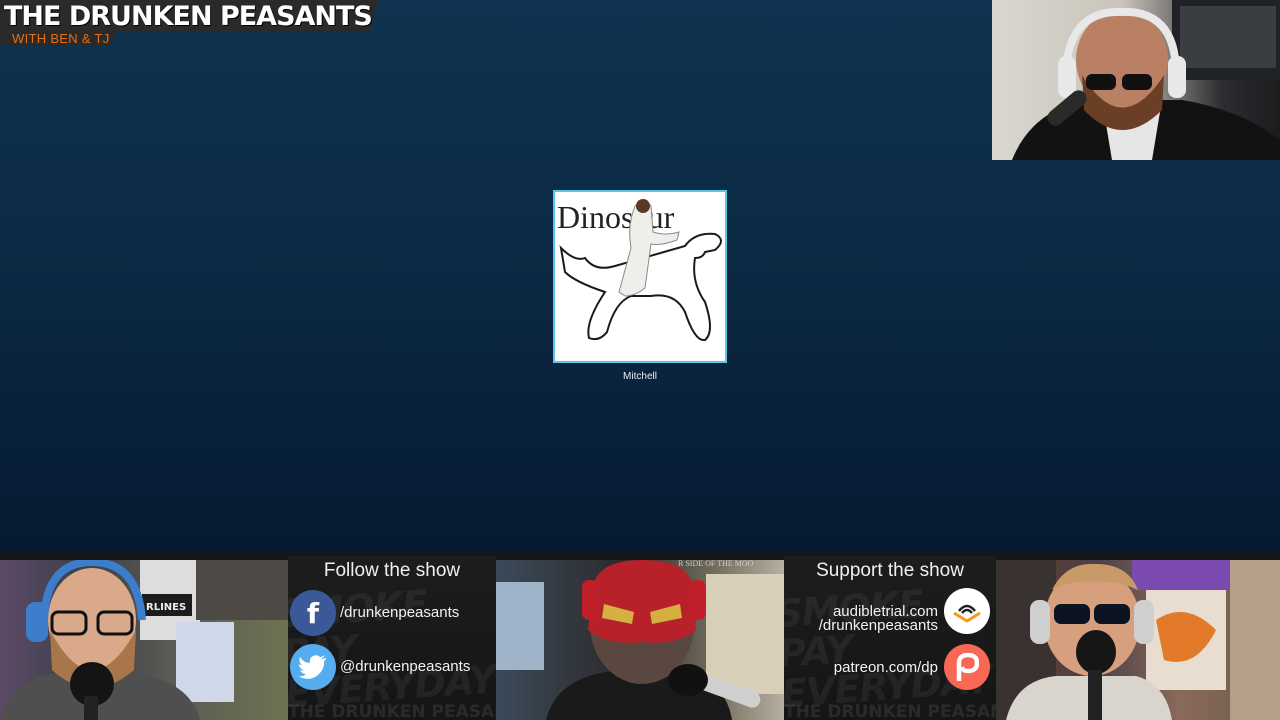  I want to click on audible-link-row: audibletrial.com /drunkenpeasants, so click(887, 612).